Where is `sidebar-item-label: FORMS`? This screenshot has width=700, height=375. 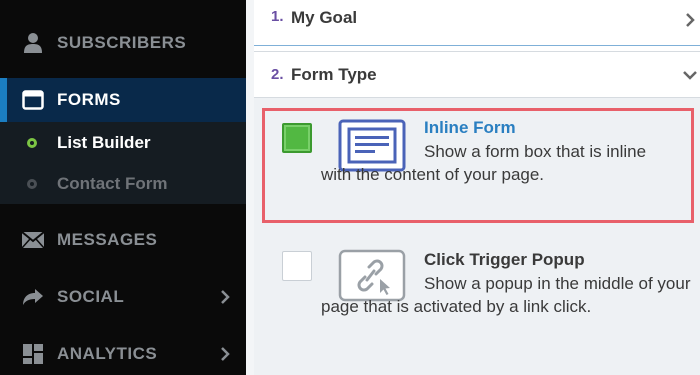
sidebar-item-label: FORMS is located at coordinates (89, 99).